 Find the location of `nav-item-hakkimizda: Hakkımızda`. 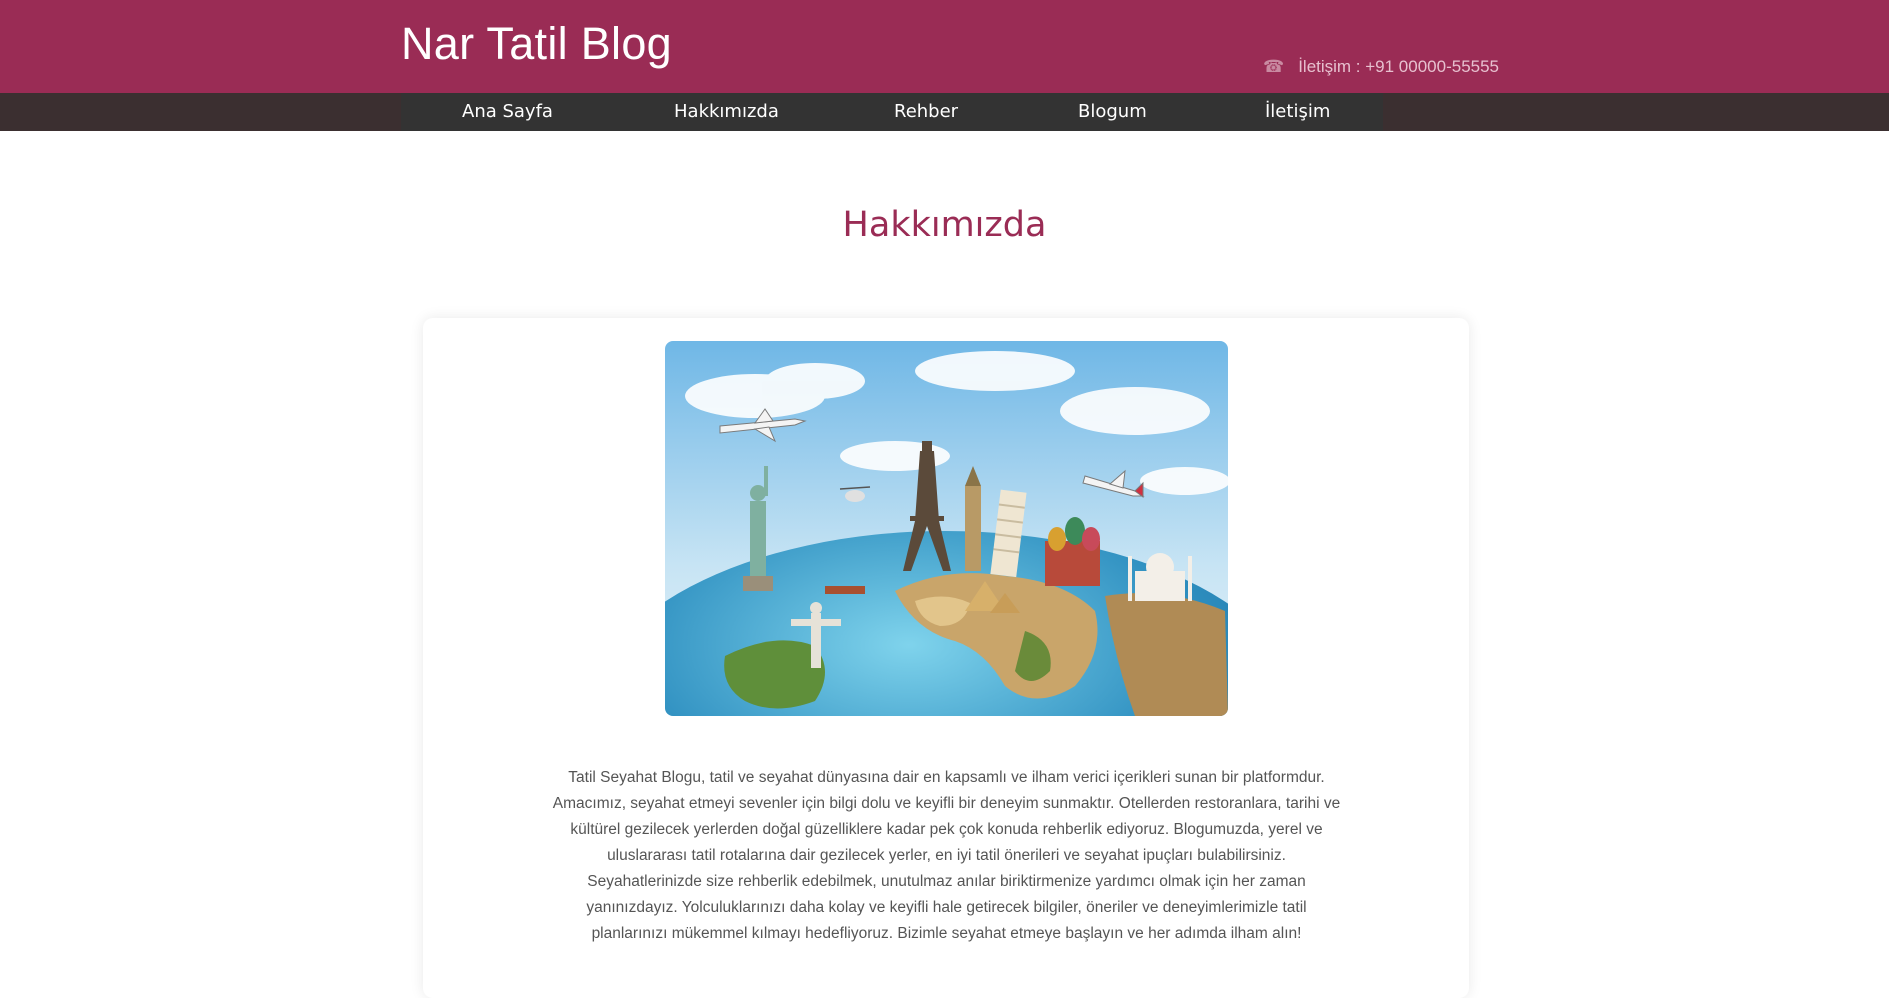

nav-item-hakkimizda: Hakkımızda is located at coordinates (726, 112).